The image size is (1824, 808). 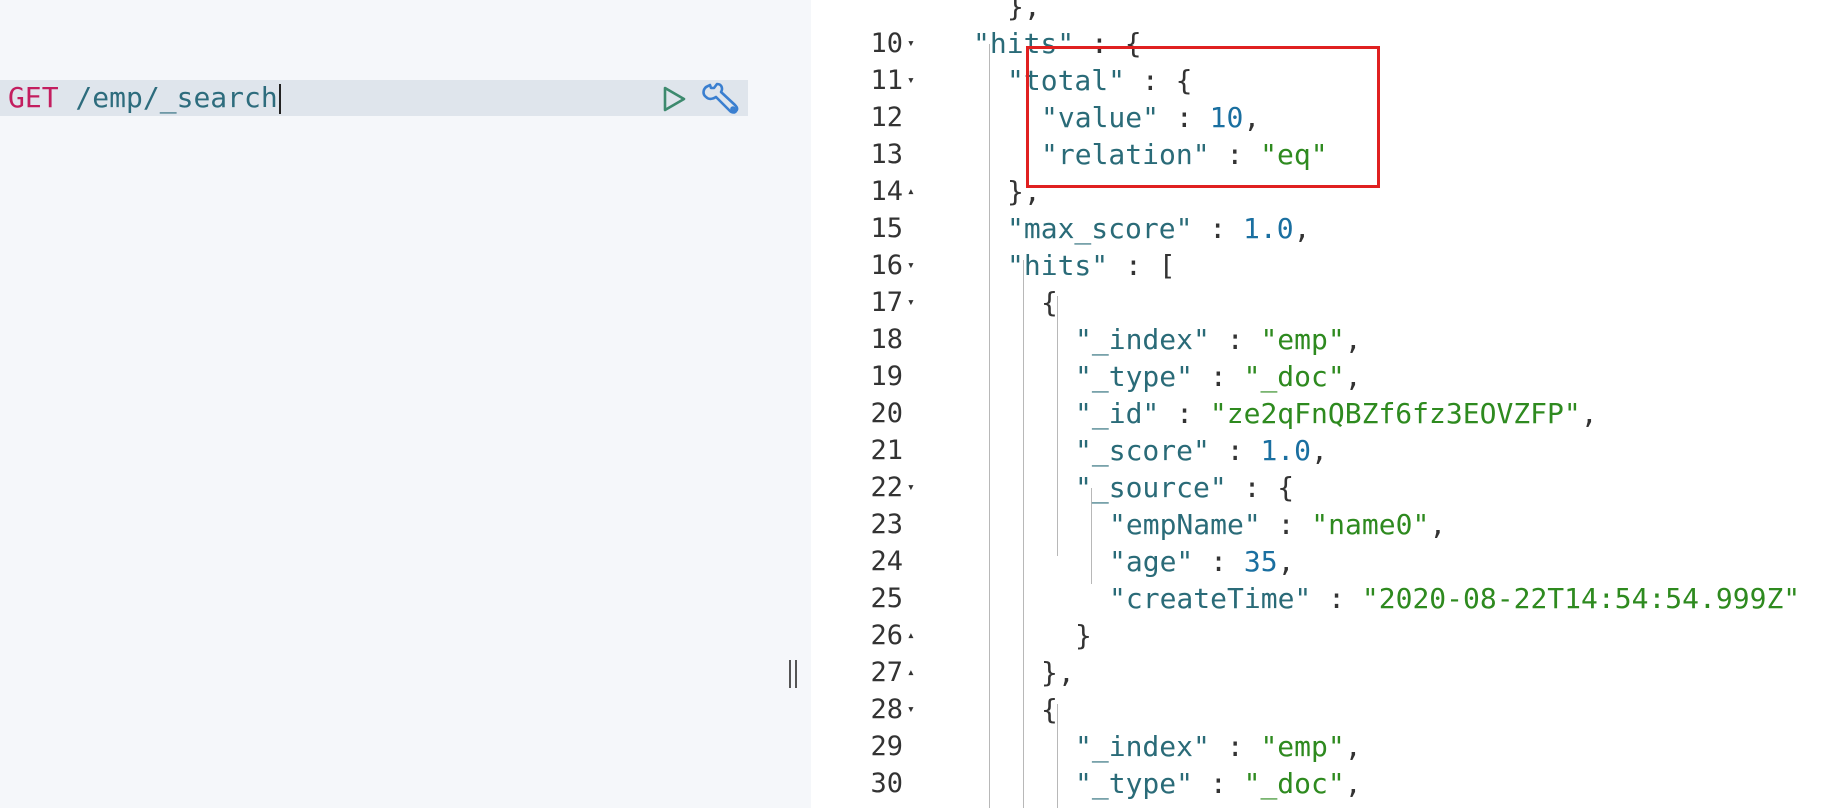 What do you see at coordinates (886, 413) in the screenshot?
I see `line-number: 20` at bounding box center [886, 413].